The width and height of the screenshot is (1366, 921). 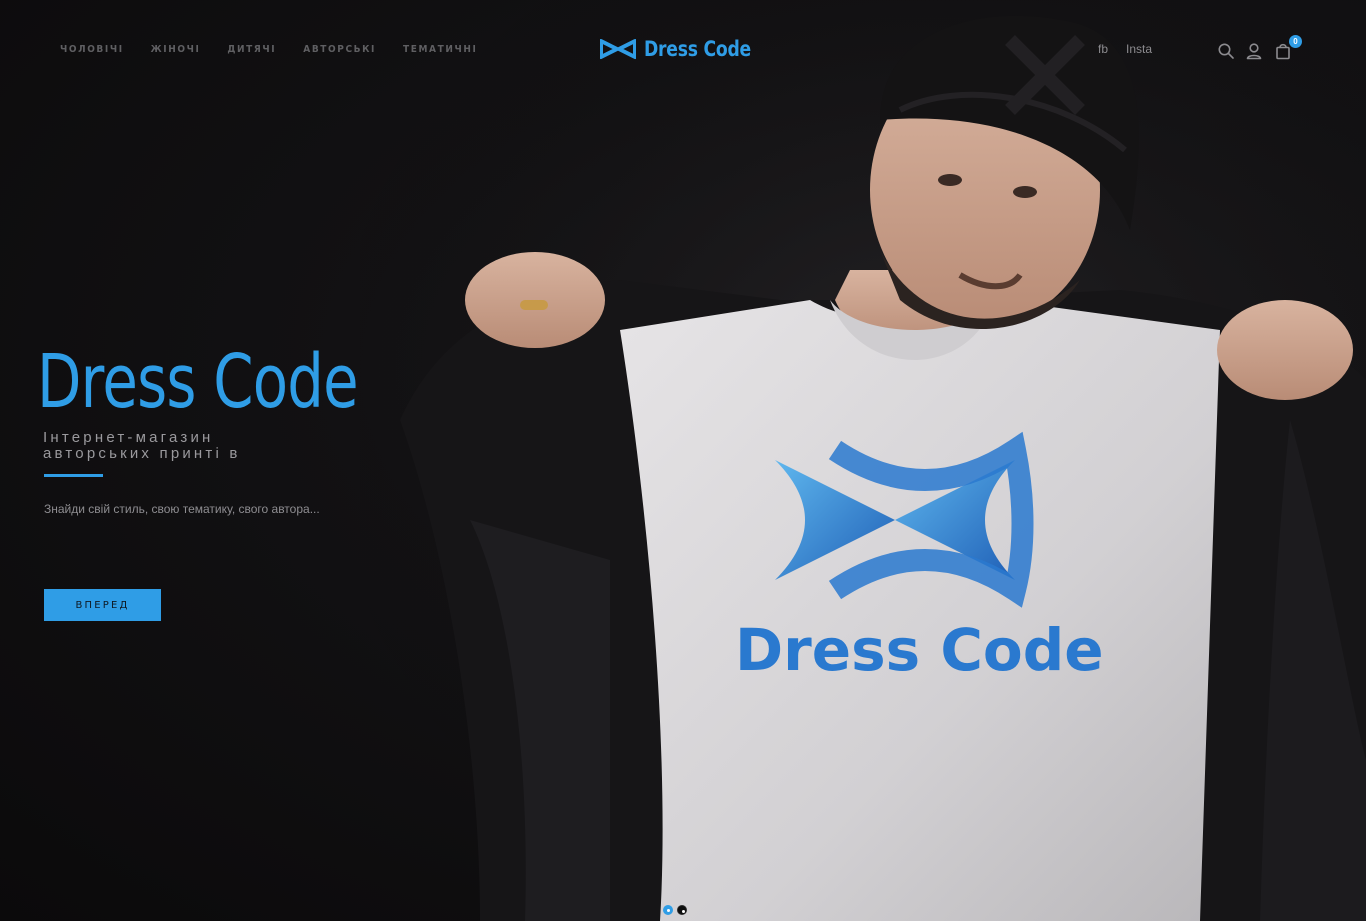 What do you see at coordinates (1295, 41) in the screenshot?
I see `cart-count-badge: 0` at bounding box center [1295, 41].